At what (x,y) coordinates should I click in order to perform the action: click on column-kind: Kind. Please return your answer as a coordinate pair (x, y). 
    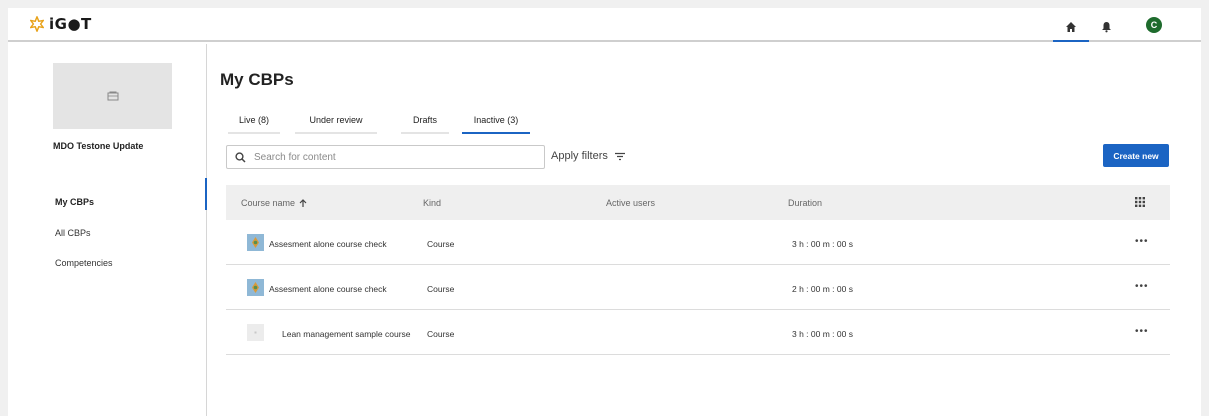
    Looking at the image, I should click on (432, 203).